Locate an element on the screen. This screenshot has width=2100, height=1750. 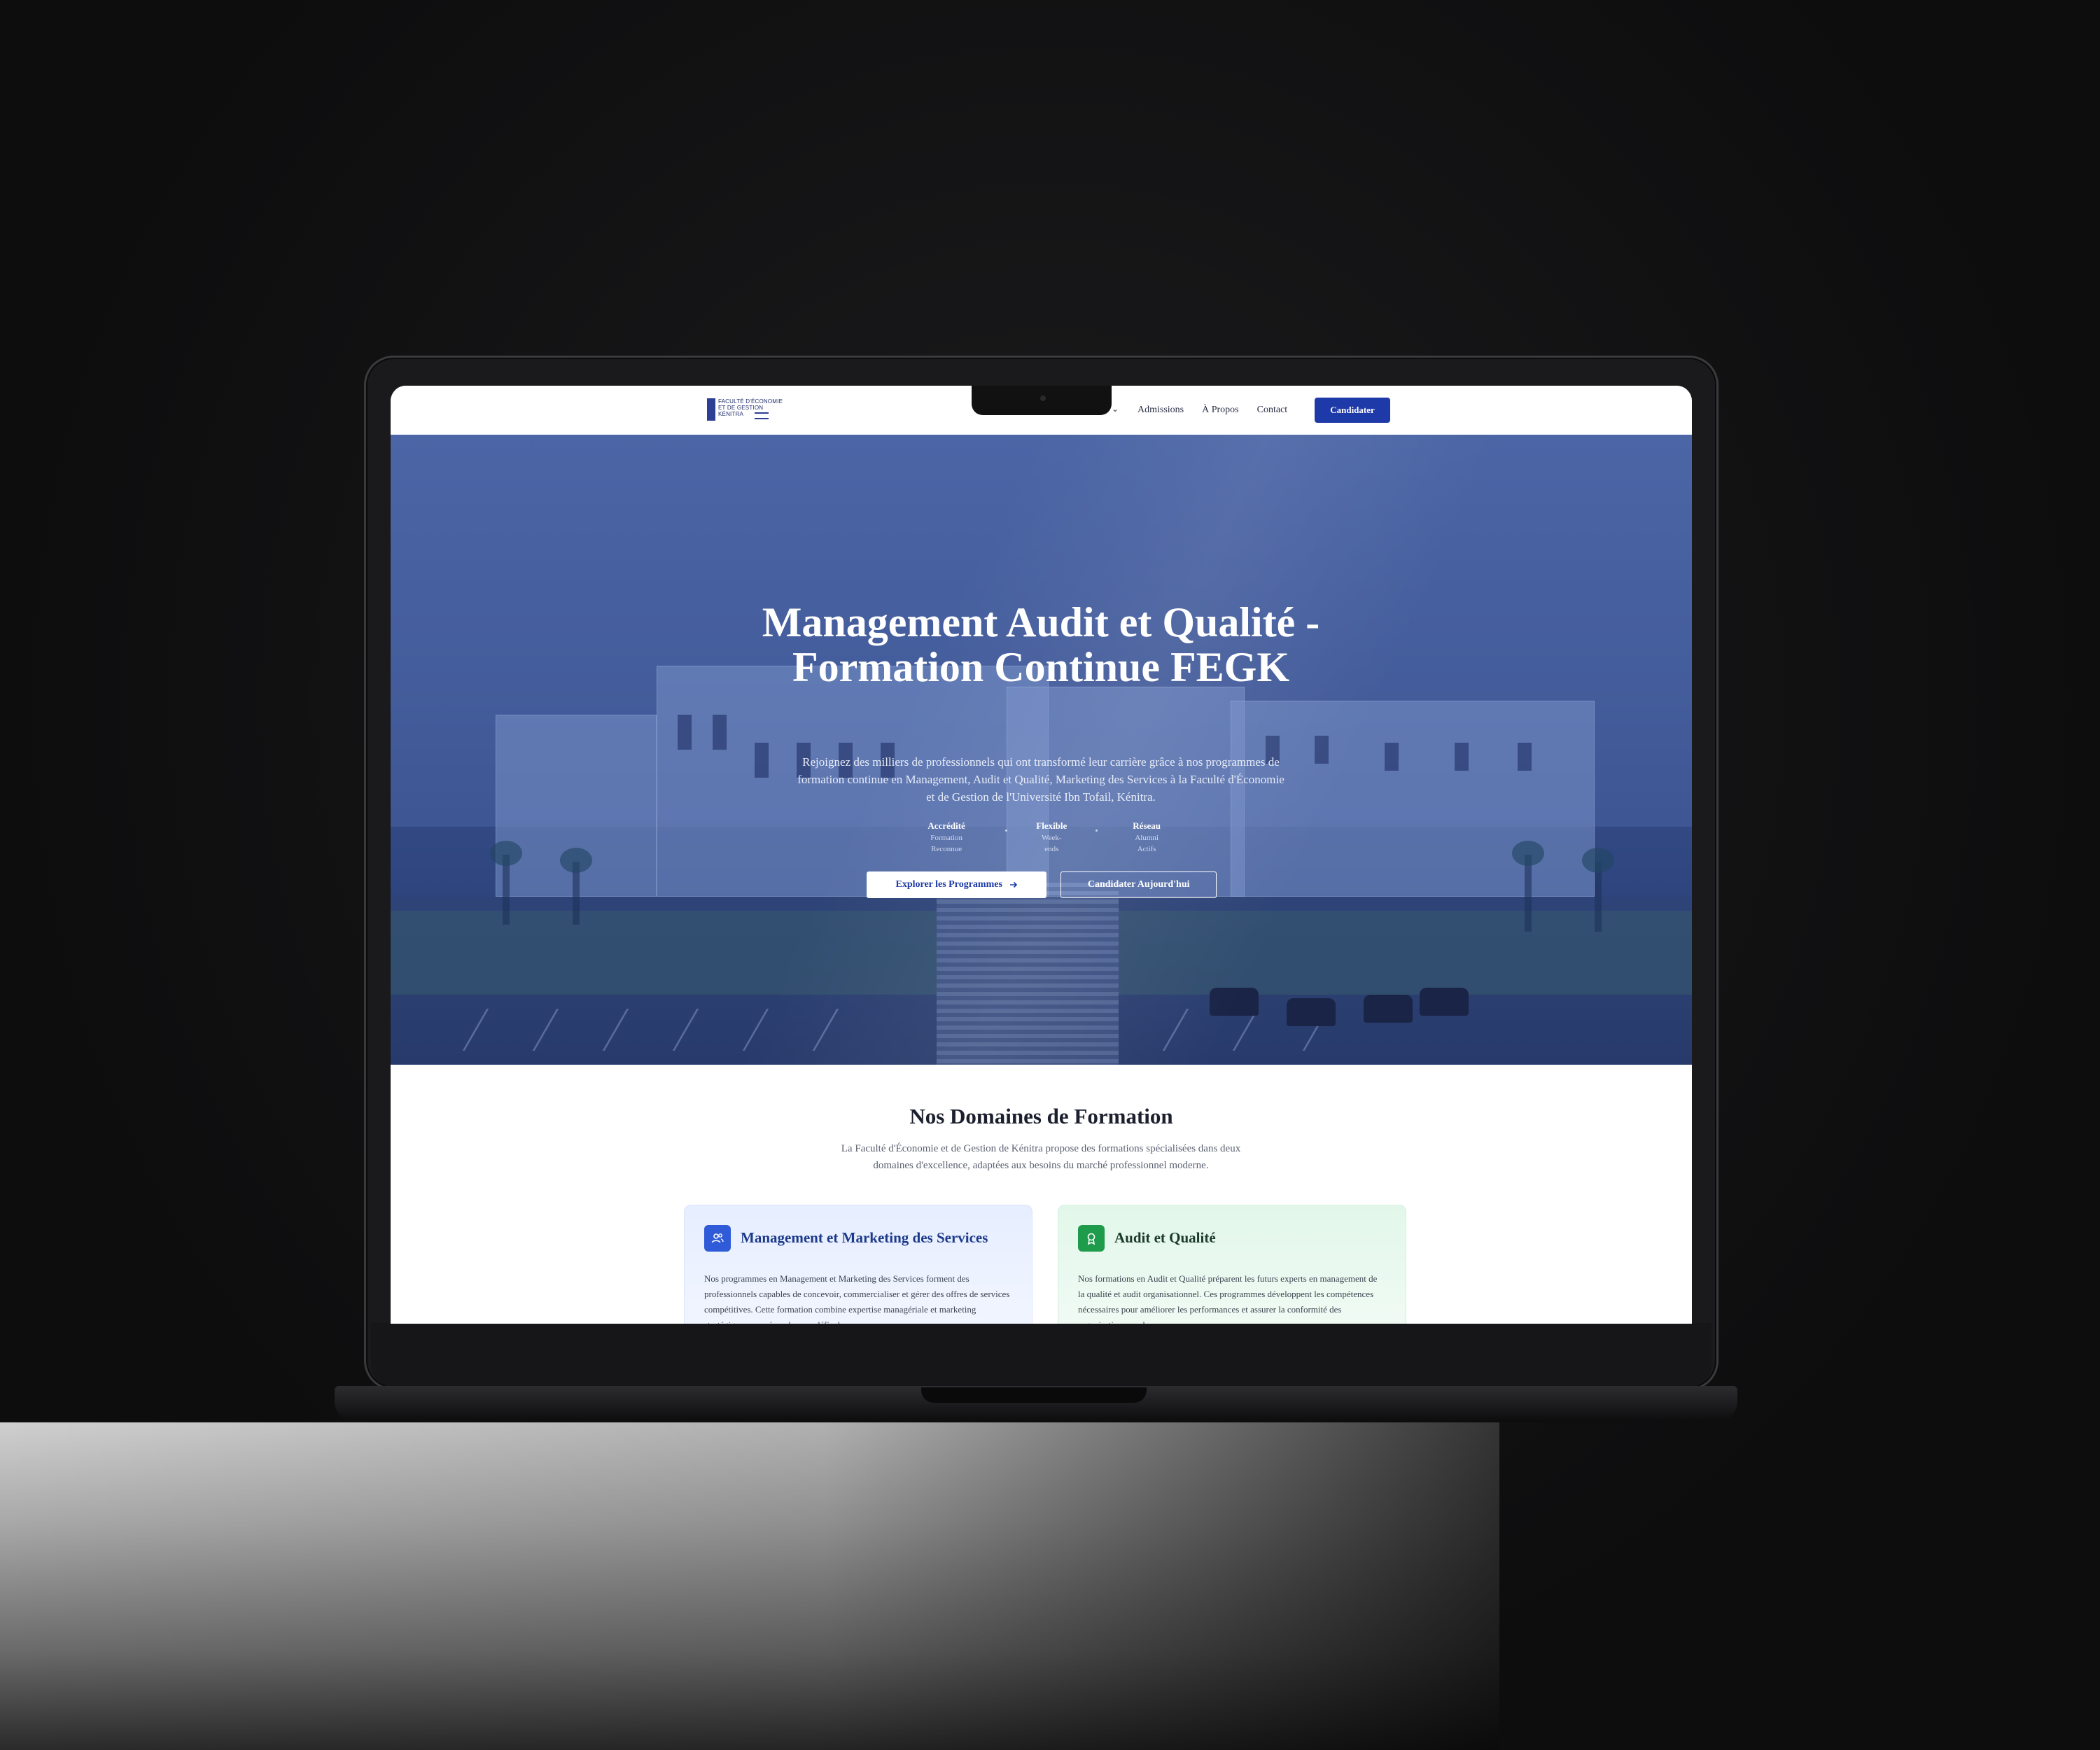
stat-flexible: Flexible Week-ends is located at coordinates (1051, 836).